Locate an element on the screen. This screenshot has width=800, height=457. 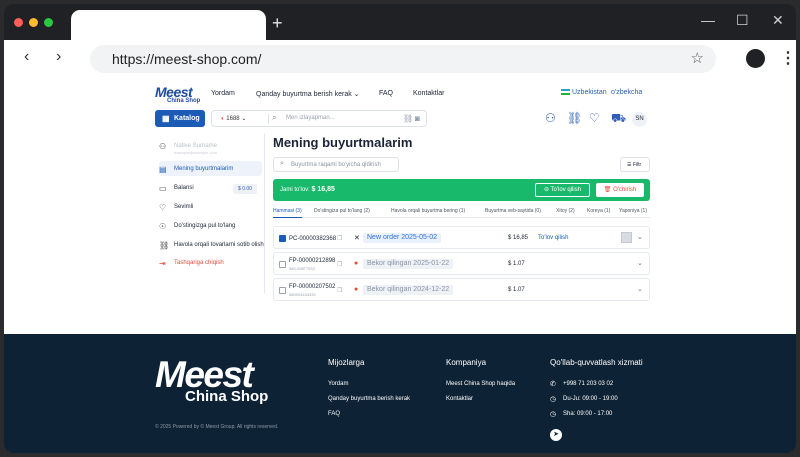
order-price: $ 1.07 is located at coordinates (516, 290).